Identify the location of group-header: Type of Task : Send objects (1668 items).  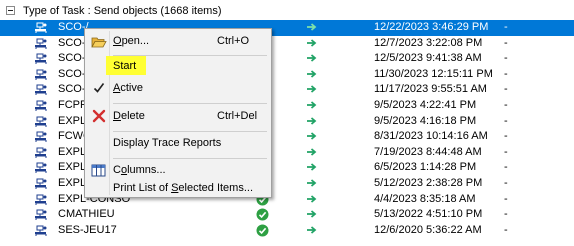
(287, 10).